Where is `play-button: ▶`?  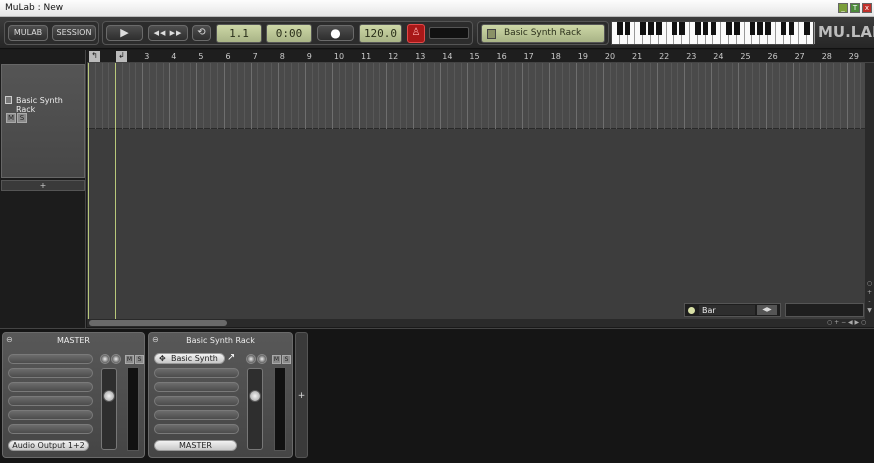 play-button: ▶ is located at coordinates (124, 33).